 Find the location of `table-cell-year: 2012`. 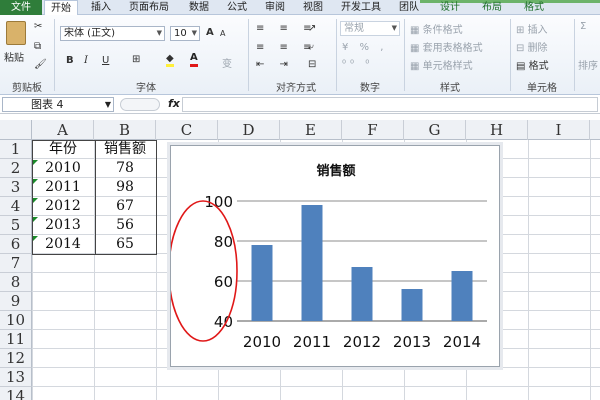

table-cell-year: 2012 is located at coordinates (63, 206).